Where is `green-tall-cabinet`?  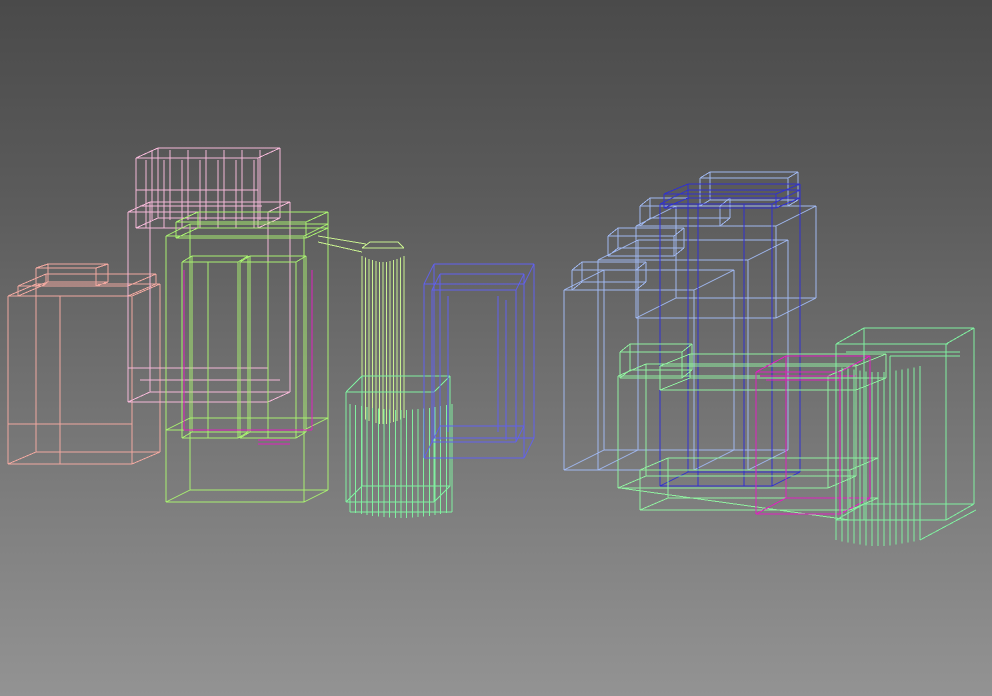 green-tall-cabinet is located at coordinates (247, 357).